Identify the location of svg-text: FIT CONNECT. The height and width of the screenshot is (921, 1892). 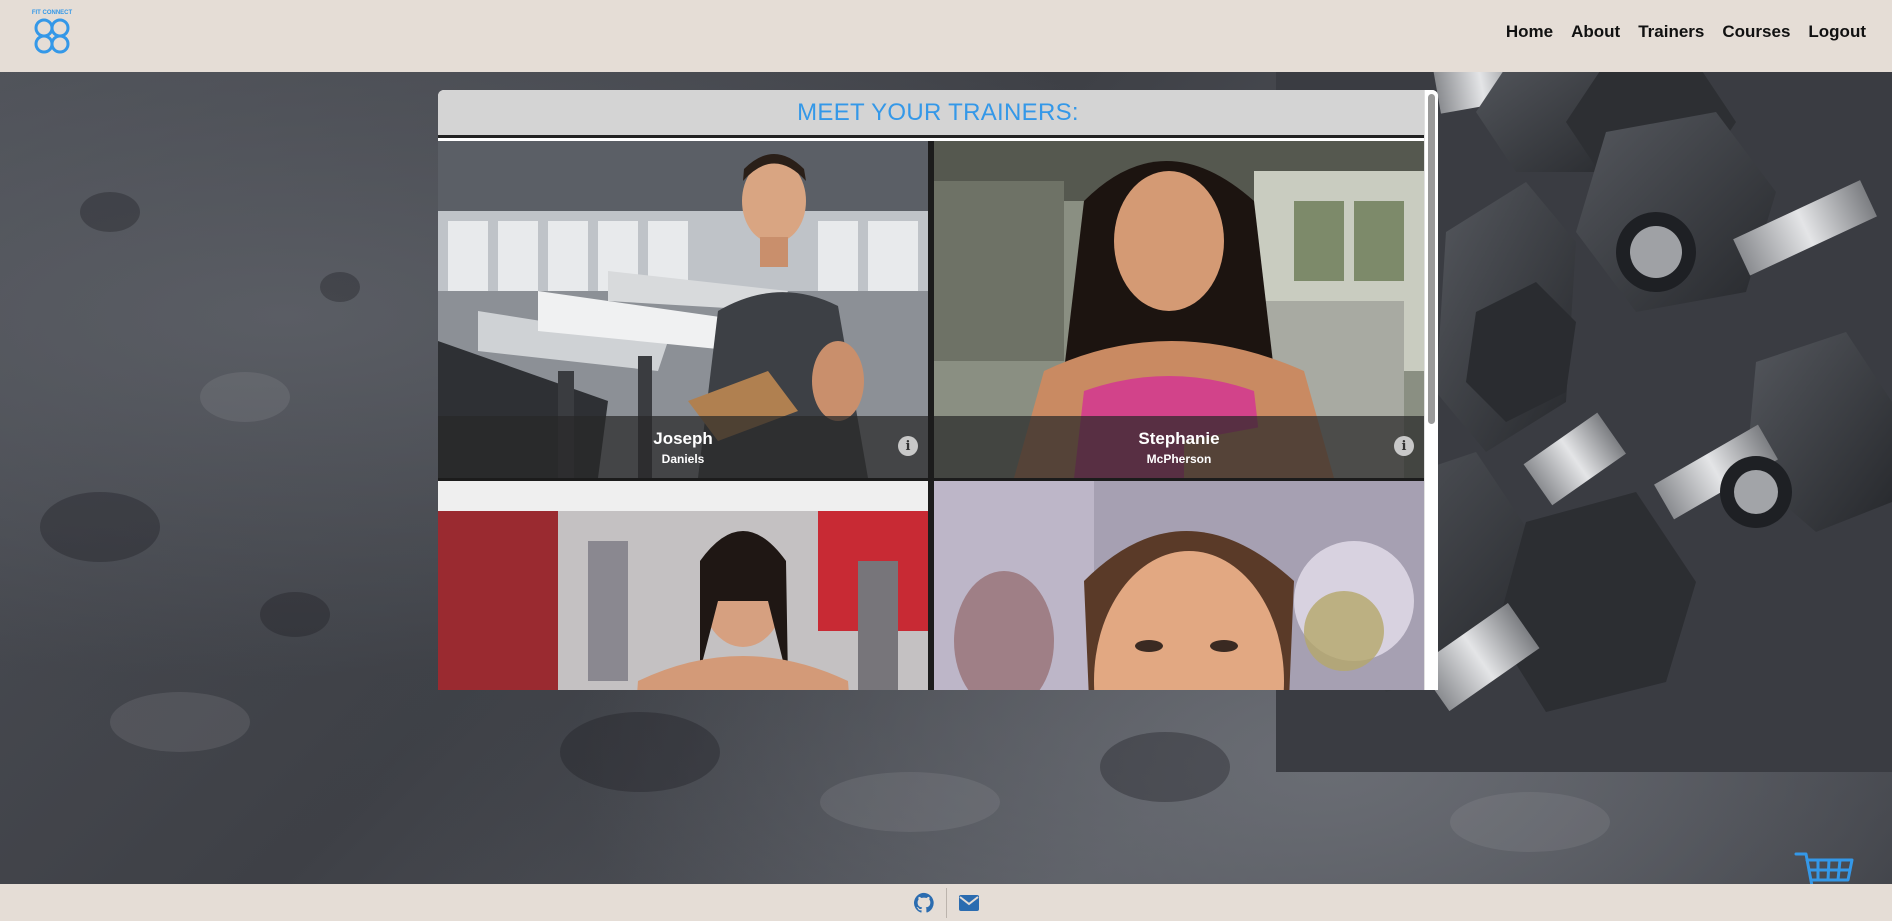
(52, 13).